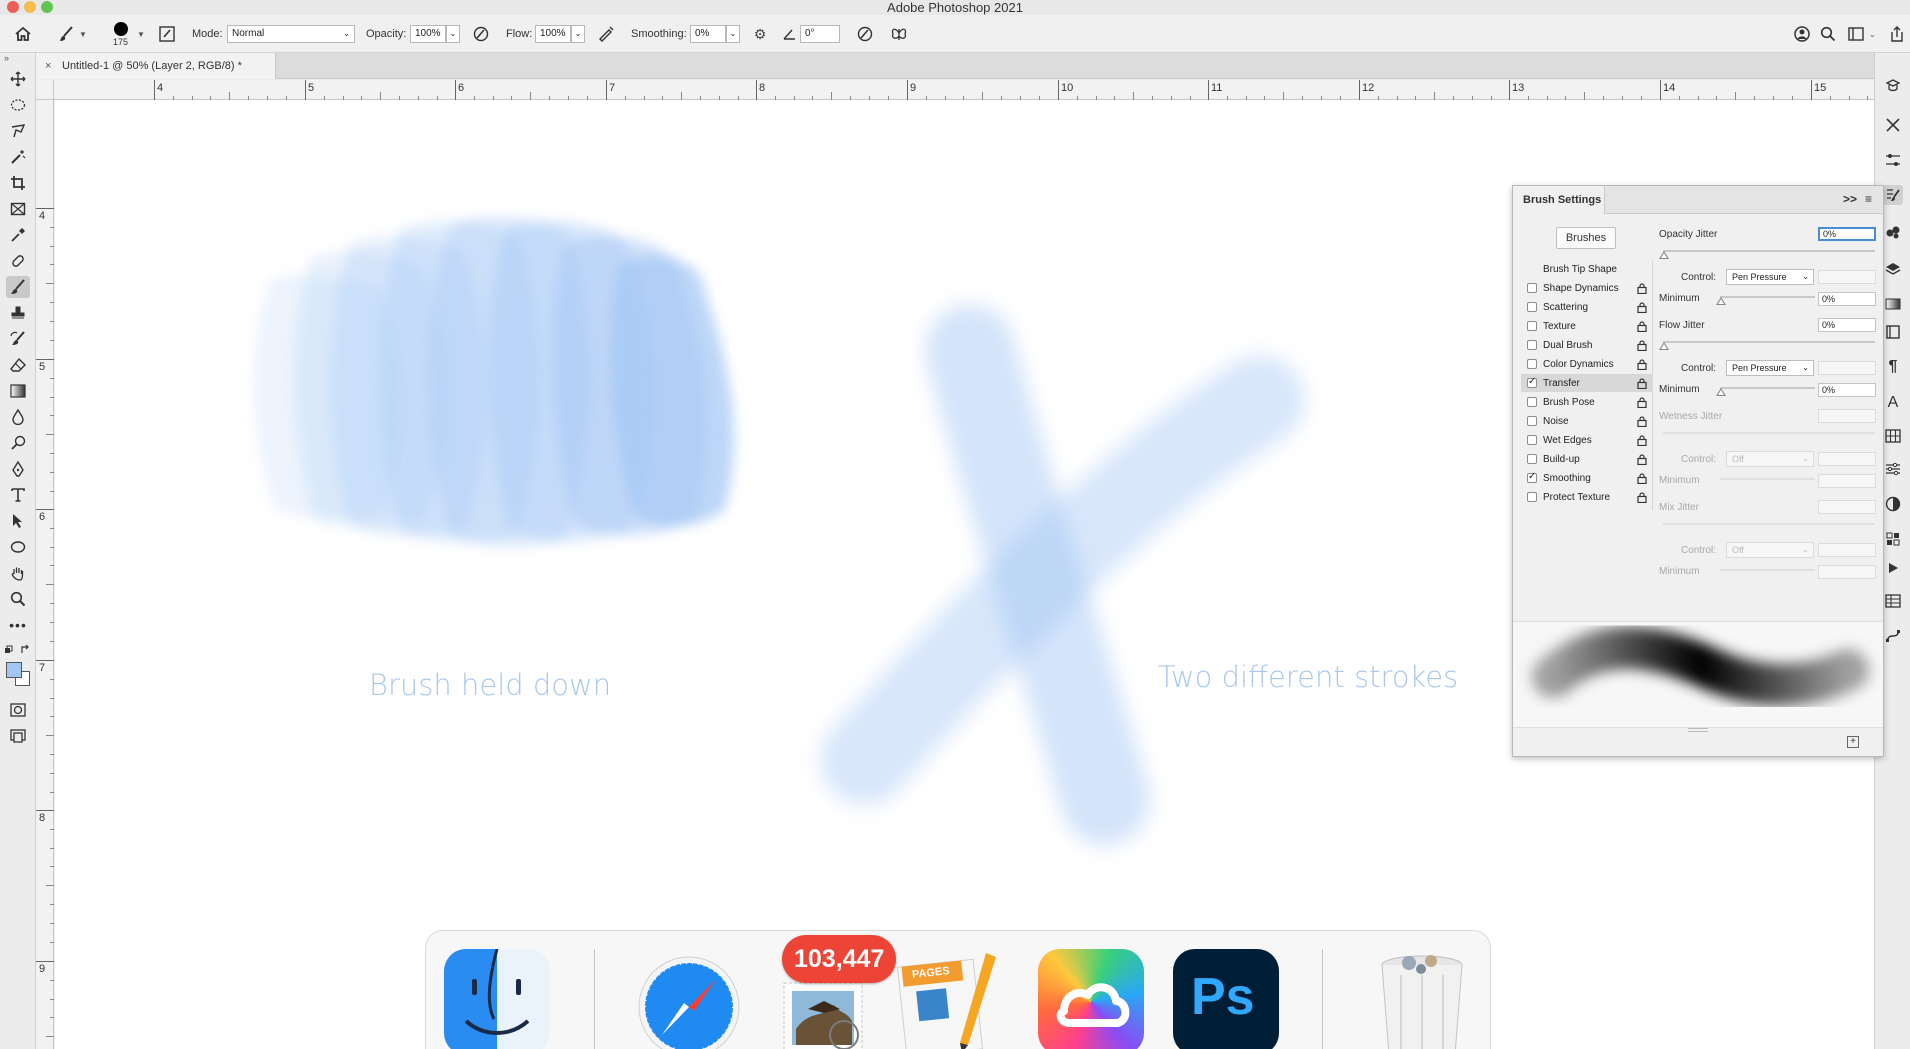  I want to click on option-color-dynamics: Color Dynamics, so click(1587, 364).